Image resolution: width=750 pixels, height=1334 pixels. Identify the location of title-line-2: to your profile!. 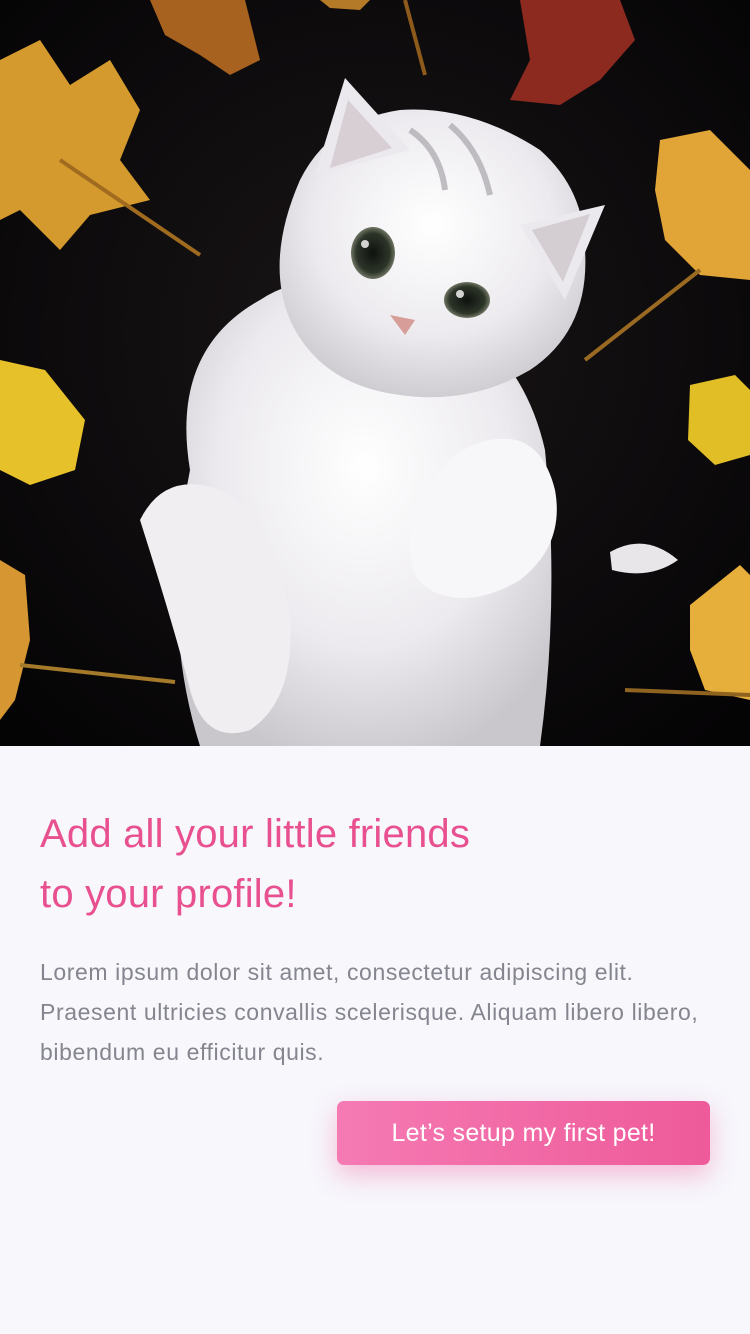
(168, 894).